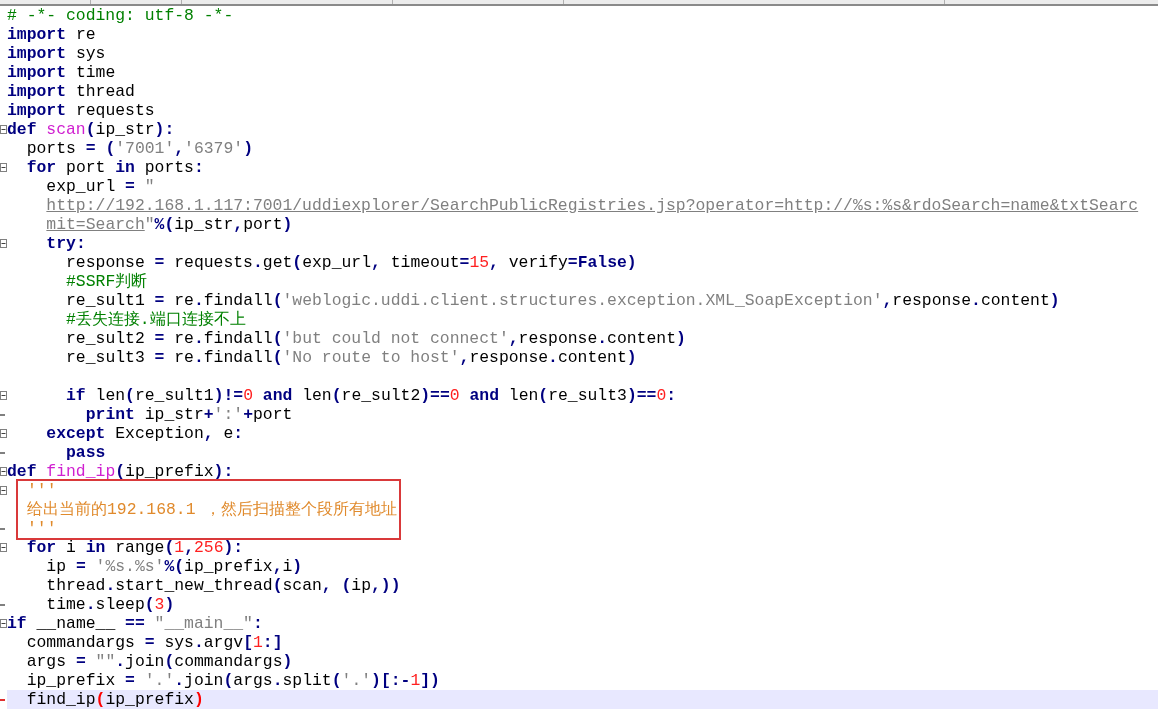 This screenshot has width=1158, height=717. I want to click on code-line: time.sleep(3), so click(110, 604).